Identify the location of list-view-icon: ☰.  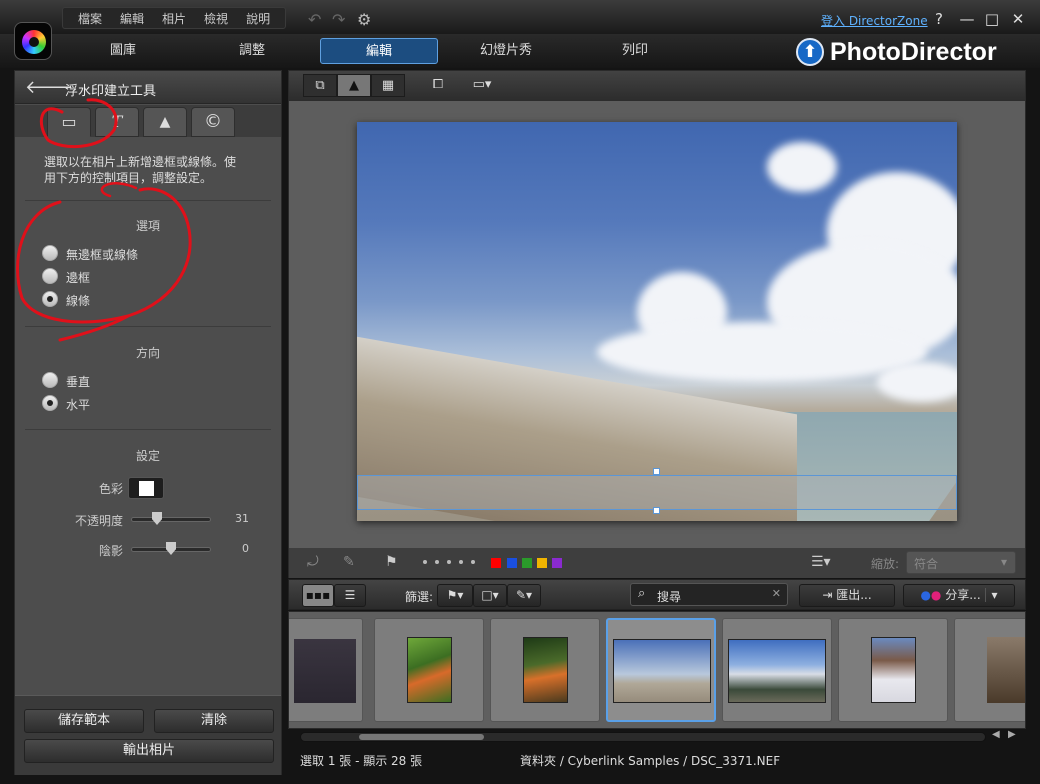
(350, 595).